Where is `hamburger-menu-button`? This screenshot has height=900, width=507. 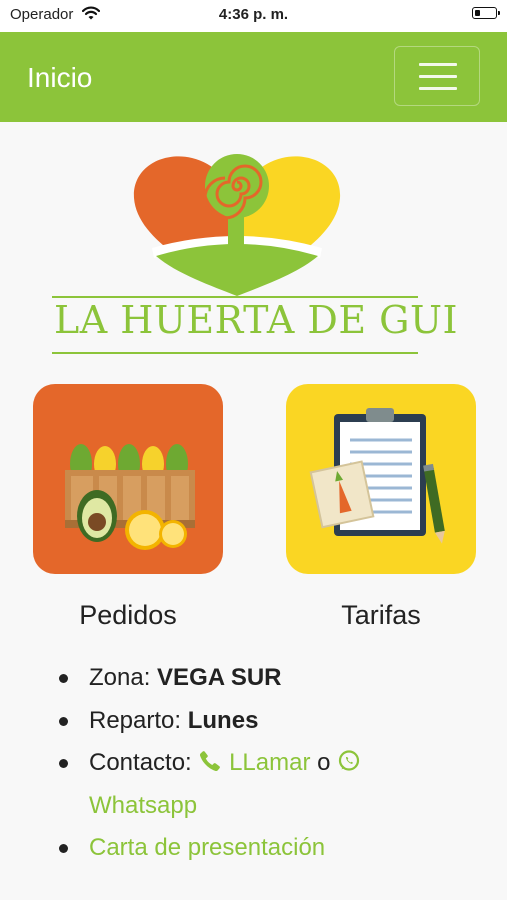
hamburger-menu-button is located at coordinates (437, 76).